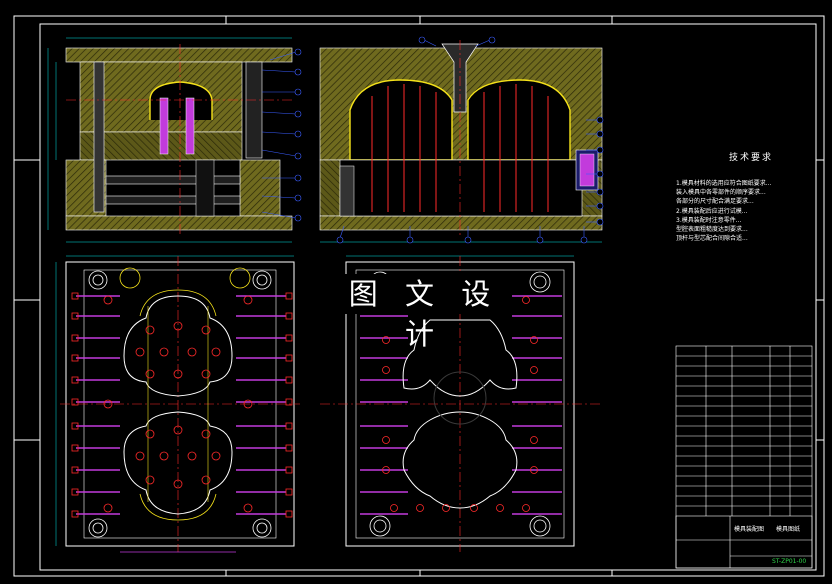  What do you see at coordinates (749, 529) in the screenshot?
I see `drawing-name-label: 模具装配图` at bounding box center [749, 529].